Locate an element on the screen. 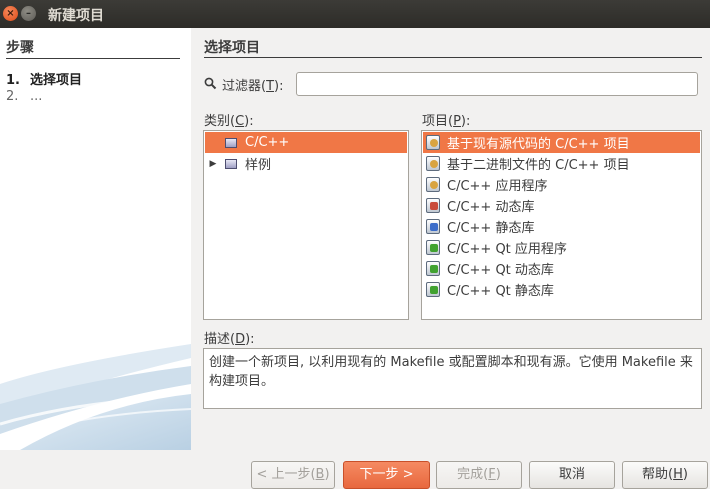 This screenshot has height=489, width=710. window-title: 新建项目 is located at coordinates (76, 16).